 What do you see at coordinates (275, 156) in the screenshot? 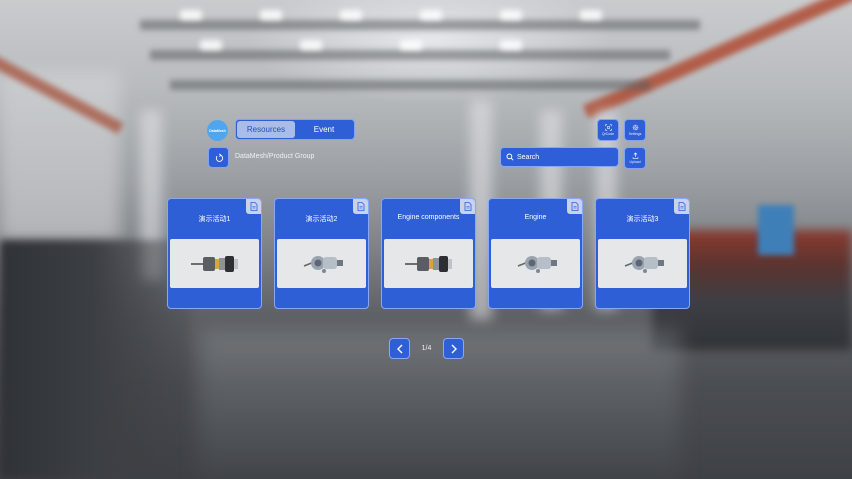
I see `breadcrumb: DataMesh/Product Group` at bounding box center [275, 156].